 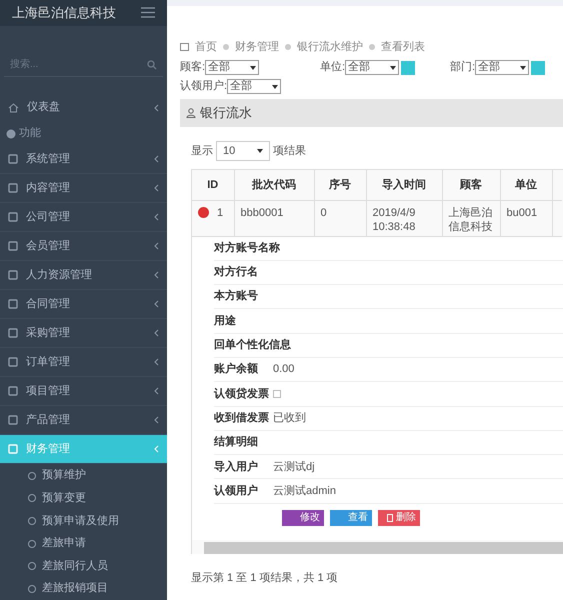 What do you see at coordinates (247, 248) in the screenshot?
I see `detail-label: 对方账号名称` at bounding box center [247, 248].